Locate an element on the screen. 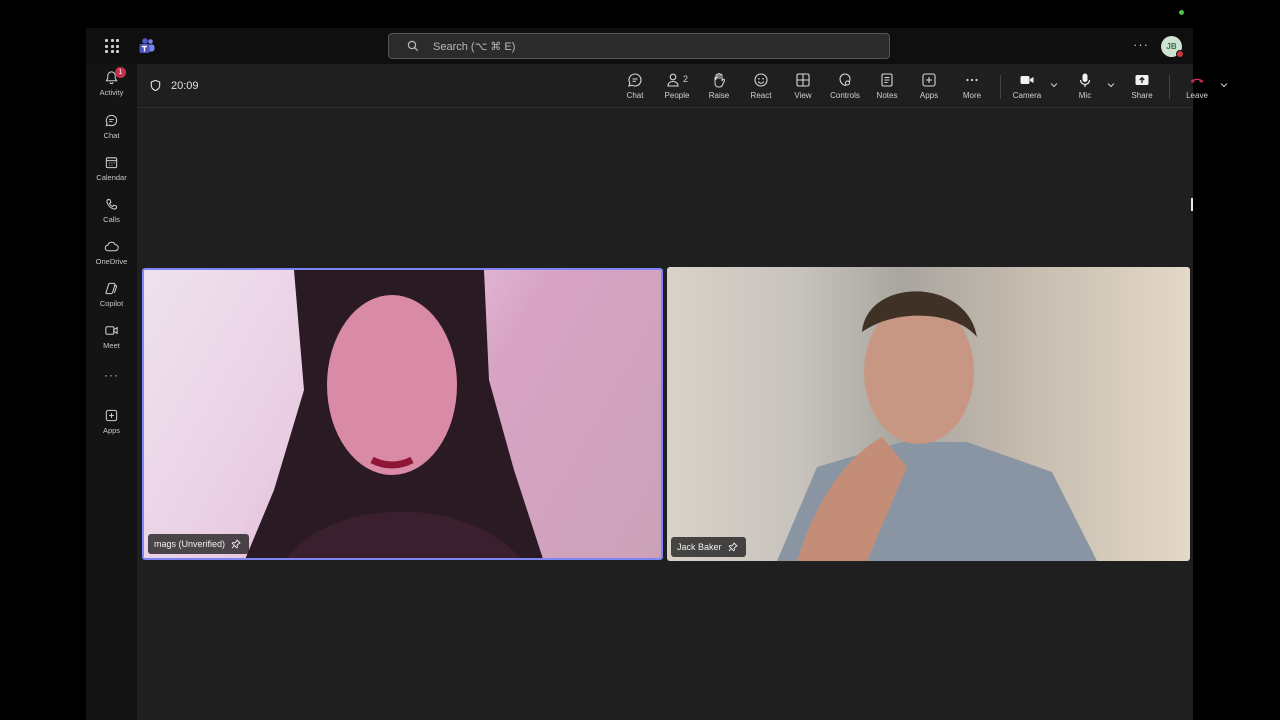  react-button: React is located at coordinates (761, 86).